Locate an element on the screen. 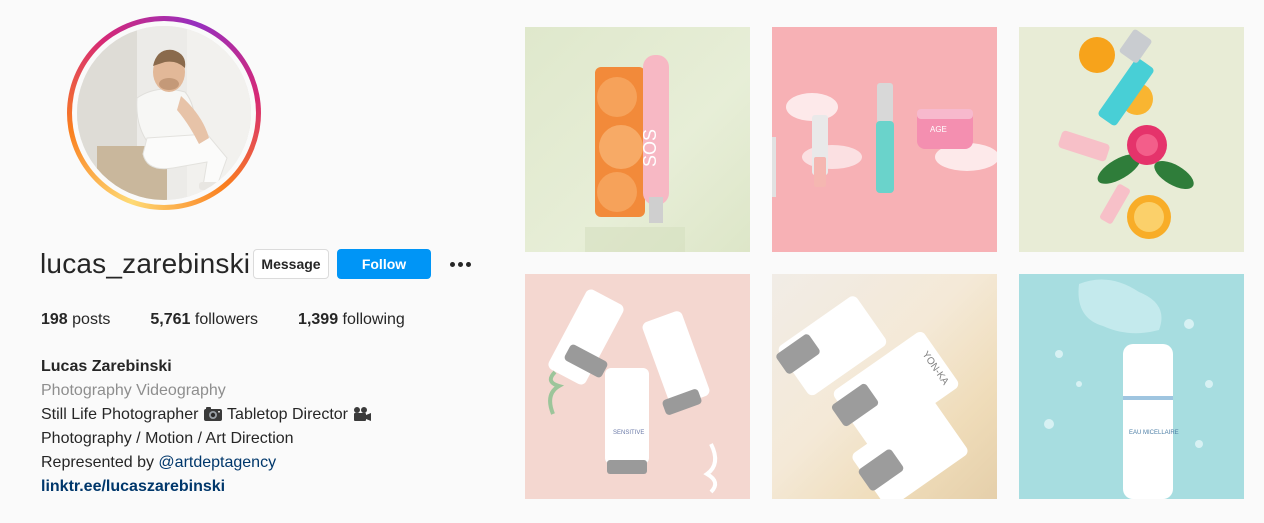  avatar is located at coordinates (164, 113).